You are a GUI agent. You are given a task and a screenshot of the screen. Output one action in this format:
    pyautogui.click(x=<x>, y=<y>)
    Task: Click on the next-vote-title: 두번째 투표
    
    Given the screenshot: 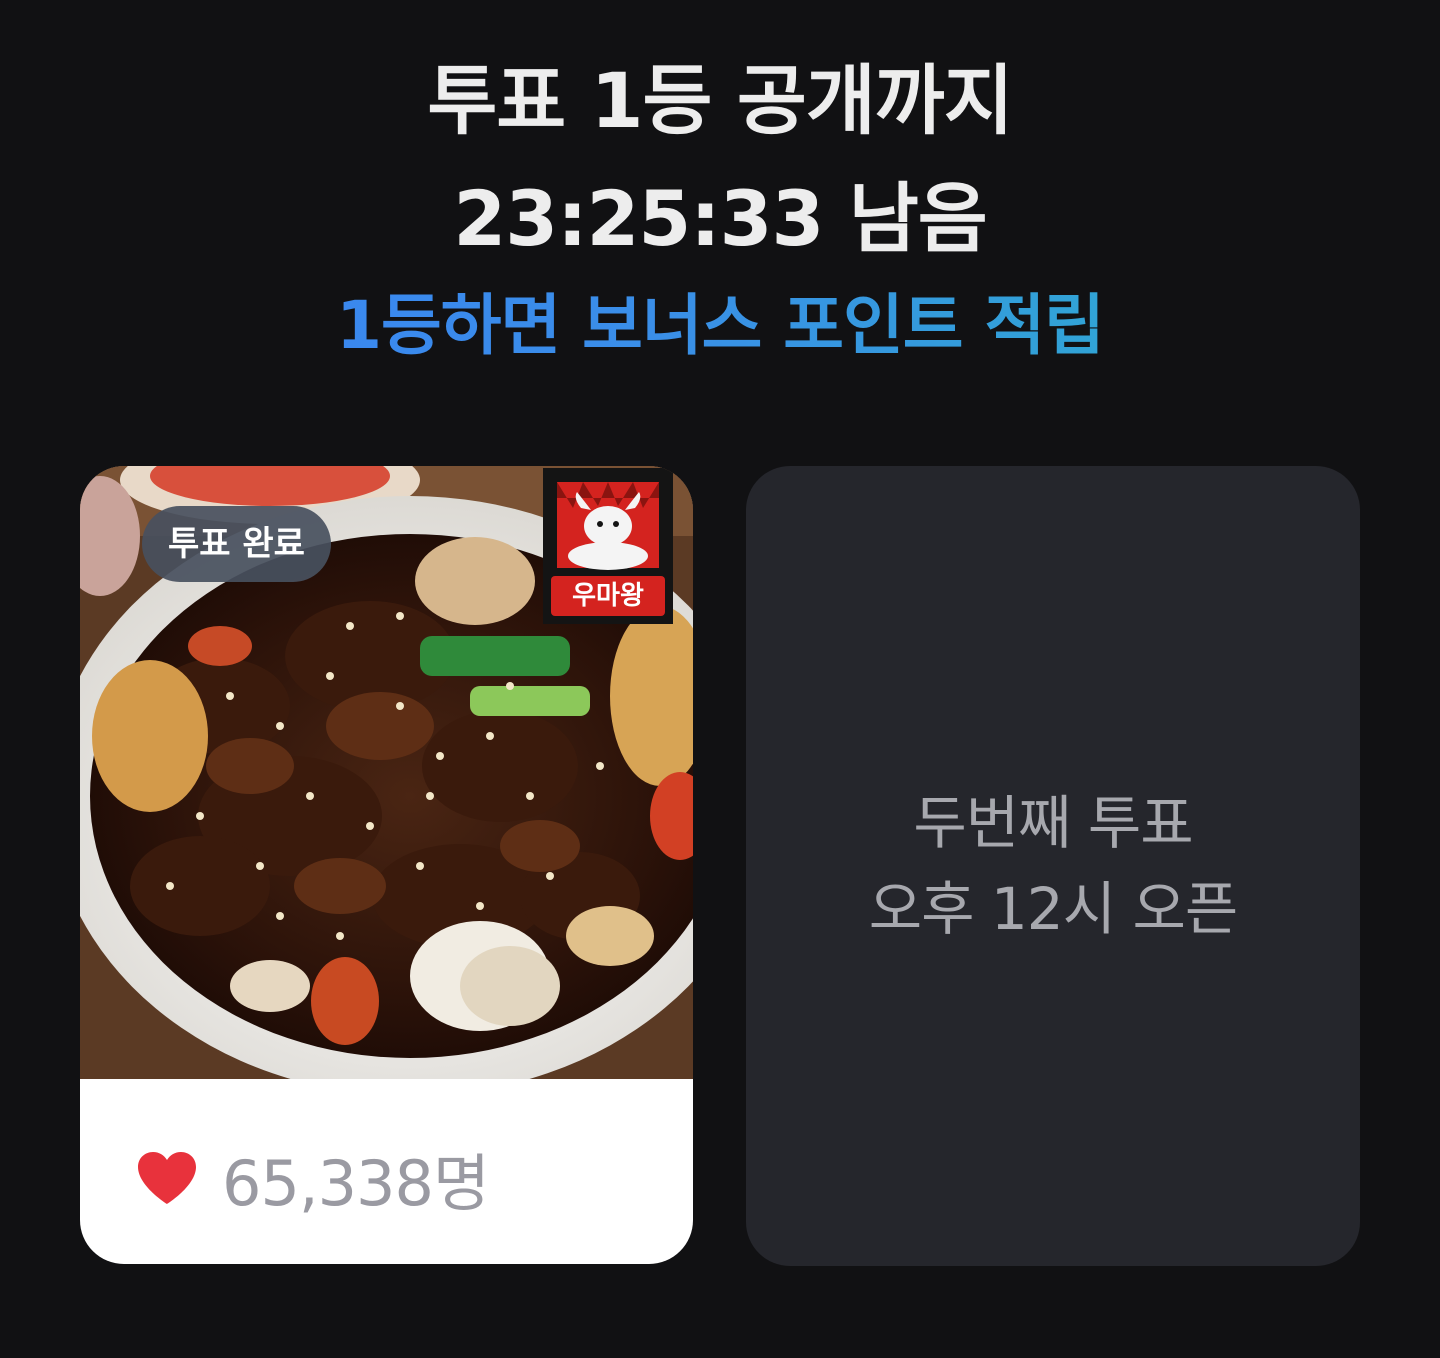 What is the action you would take?
    pyautogui.click(x=1053, y=823)
    